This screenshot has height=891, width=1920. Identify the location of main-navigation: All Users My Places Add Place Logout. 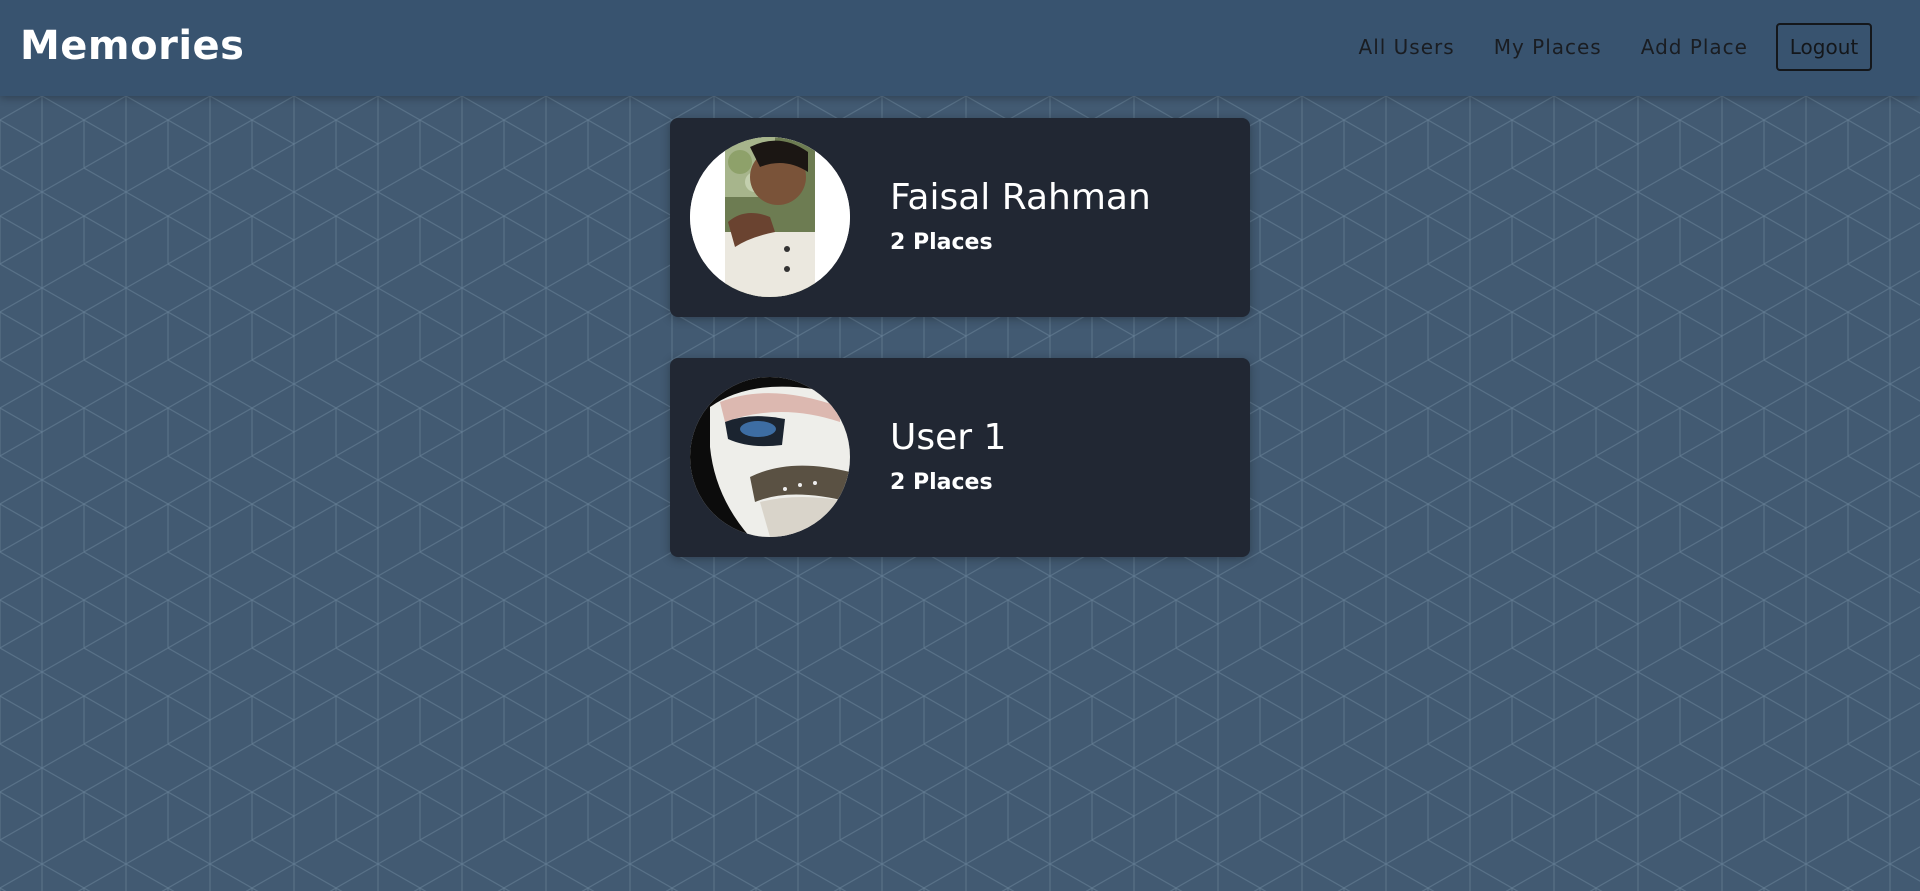
(1596, 47).